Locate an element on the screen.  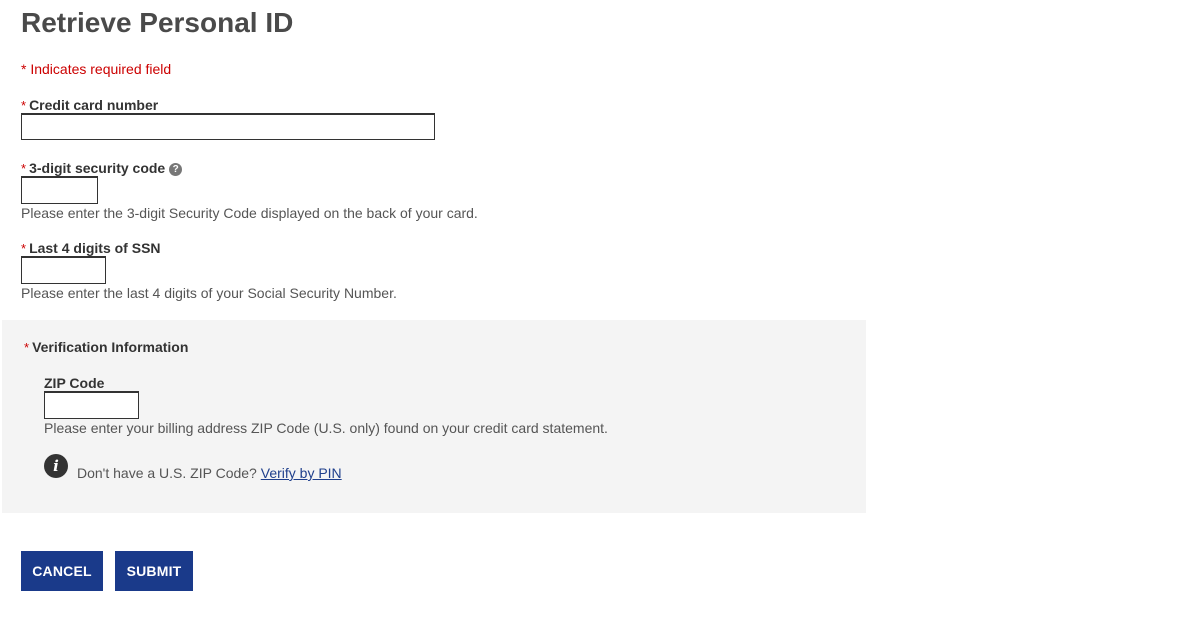
credit-card-input is located at coordinates (228, 126).